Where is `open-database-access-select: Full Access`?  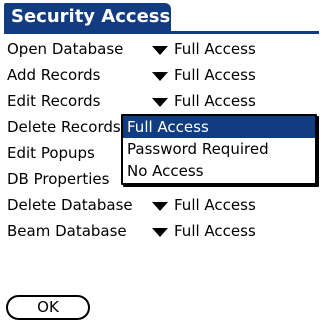
open-database-access-select: Full Access is located at coordinates (232, 49).